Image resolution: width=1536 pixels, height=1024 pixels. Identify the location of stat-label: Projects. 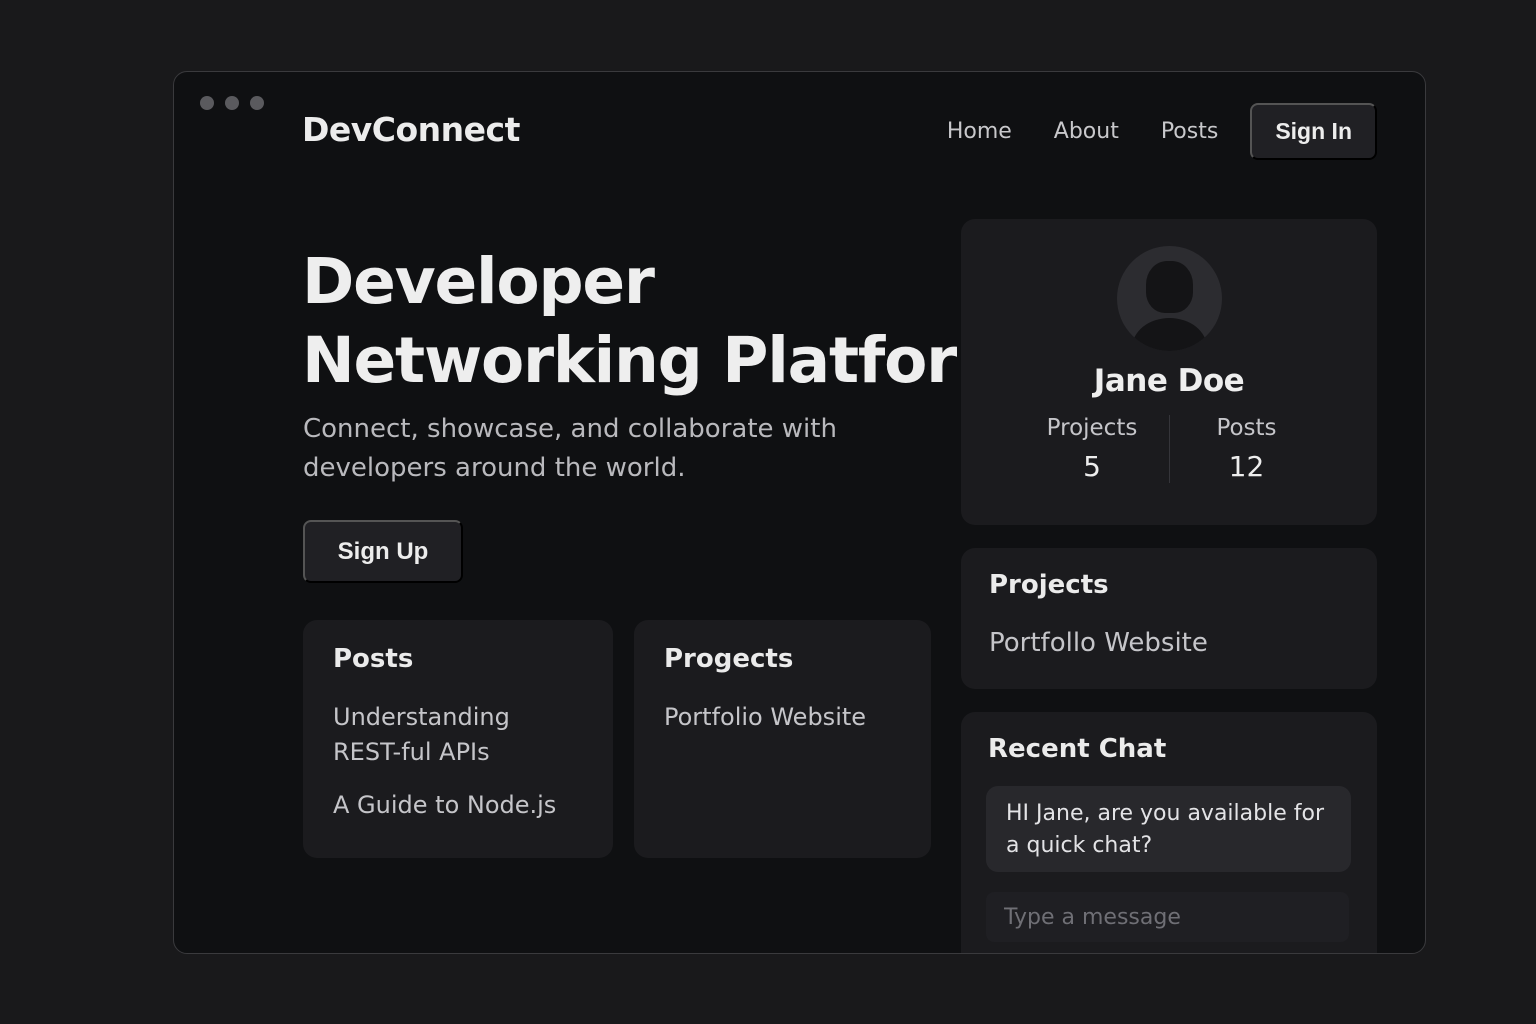
(1092, 428).